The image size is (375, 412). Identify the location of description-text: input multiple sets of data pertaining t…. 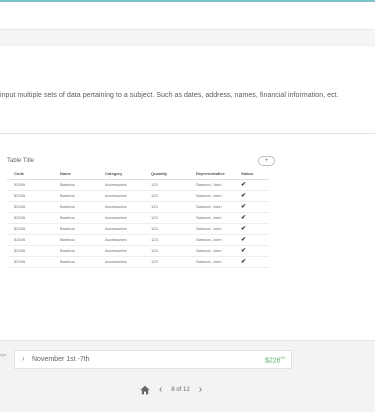
(169, 95).